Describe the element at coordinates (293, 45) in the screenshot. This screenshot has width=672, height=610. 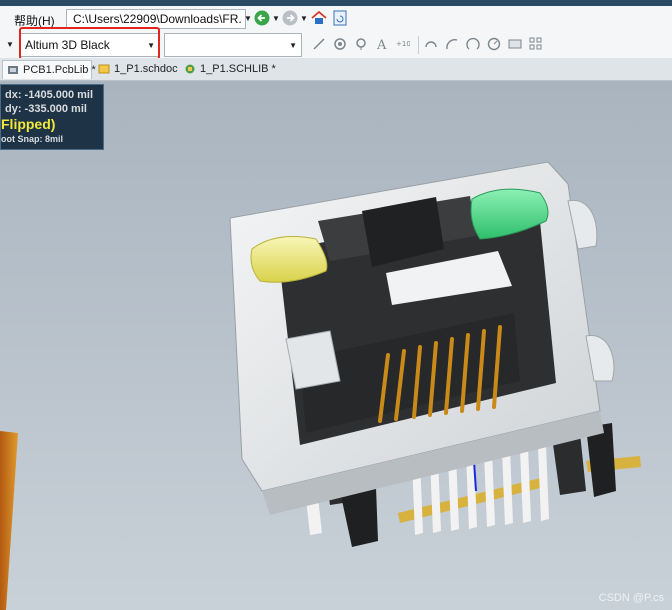
I see `secondary-dropdown-arrow-icon: ▼` at that location.